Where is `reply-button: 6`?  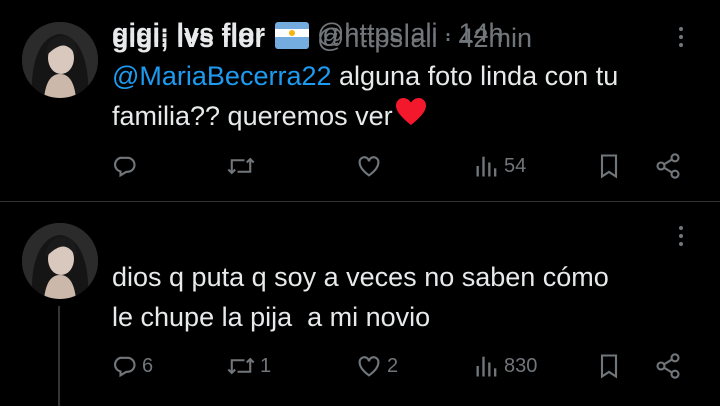
reply-button: 6 is located at coordinates (131, 366).